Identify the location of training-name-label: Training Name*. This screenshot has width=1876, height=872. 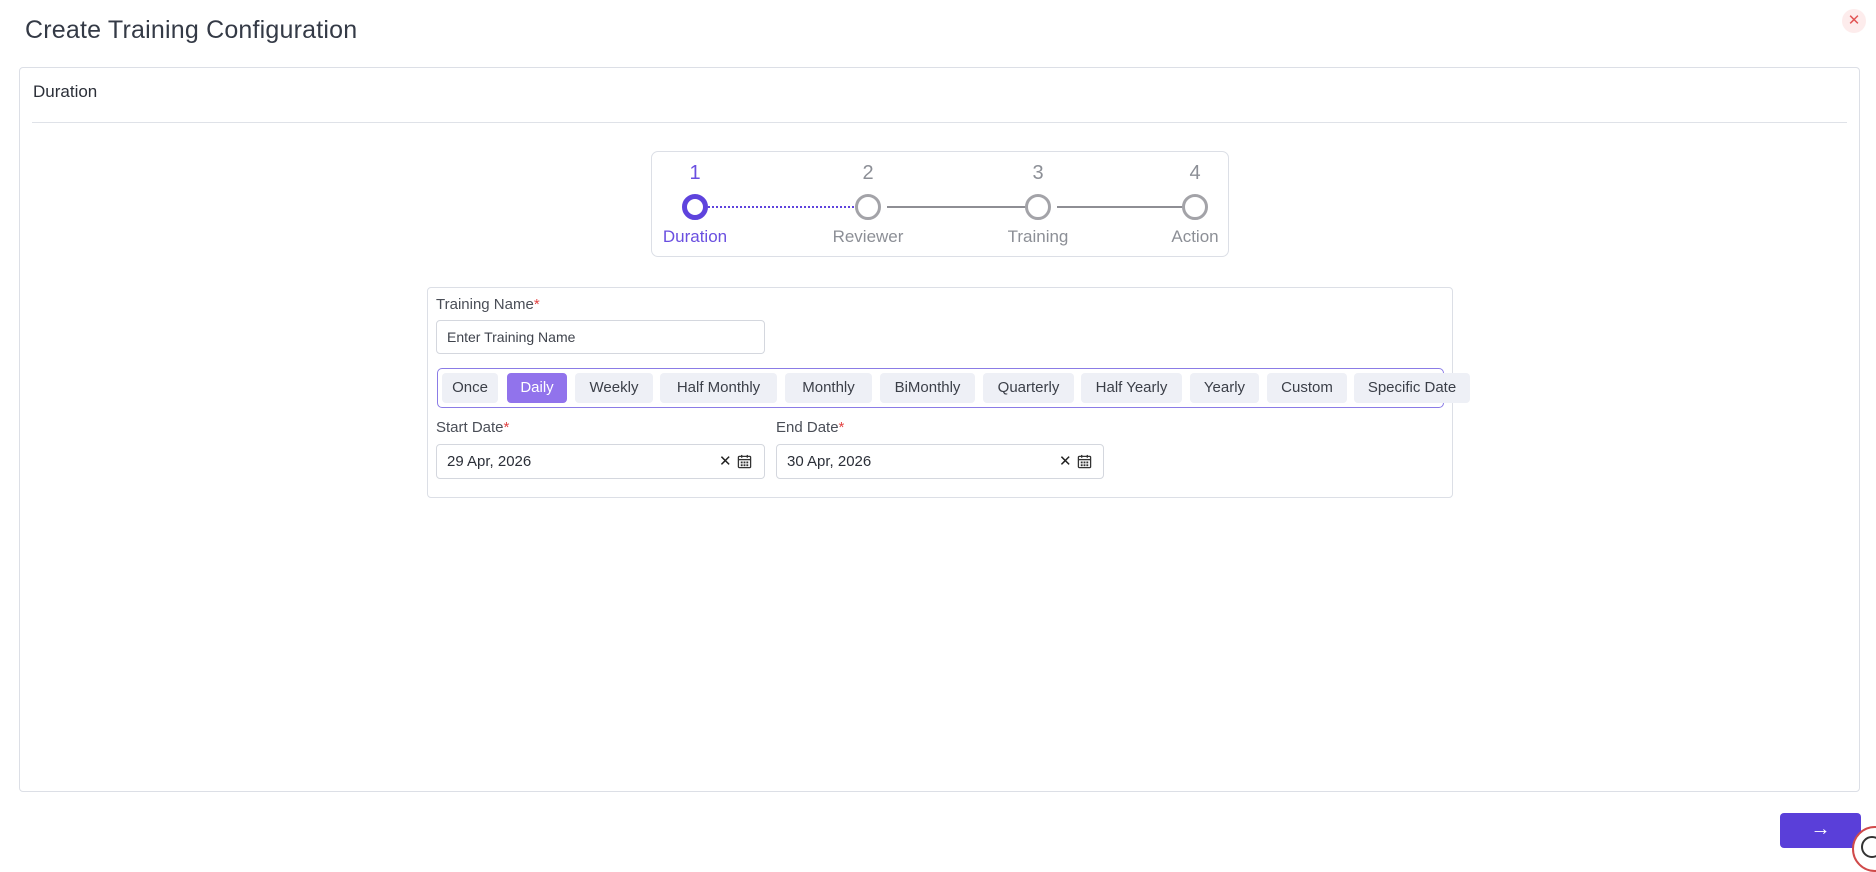
(488, 304).